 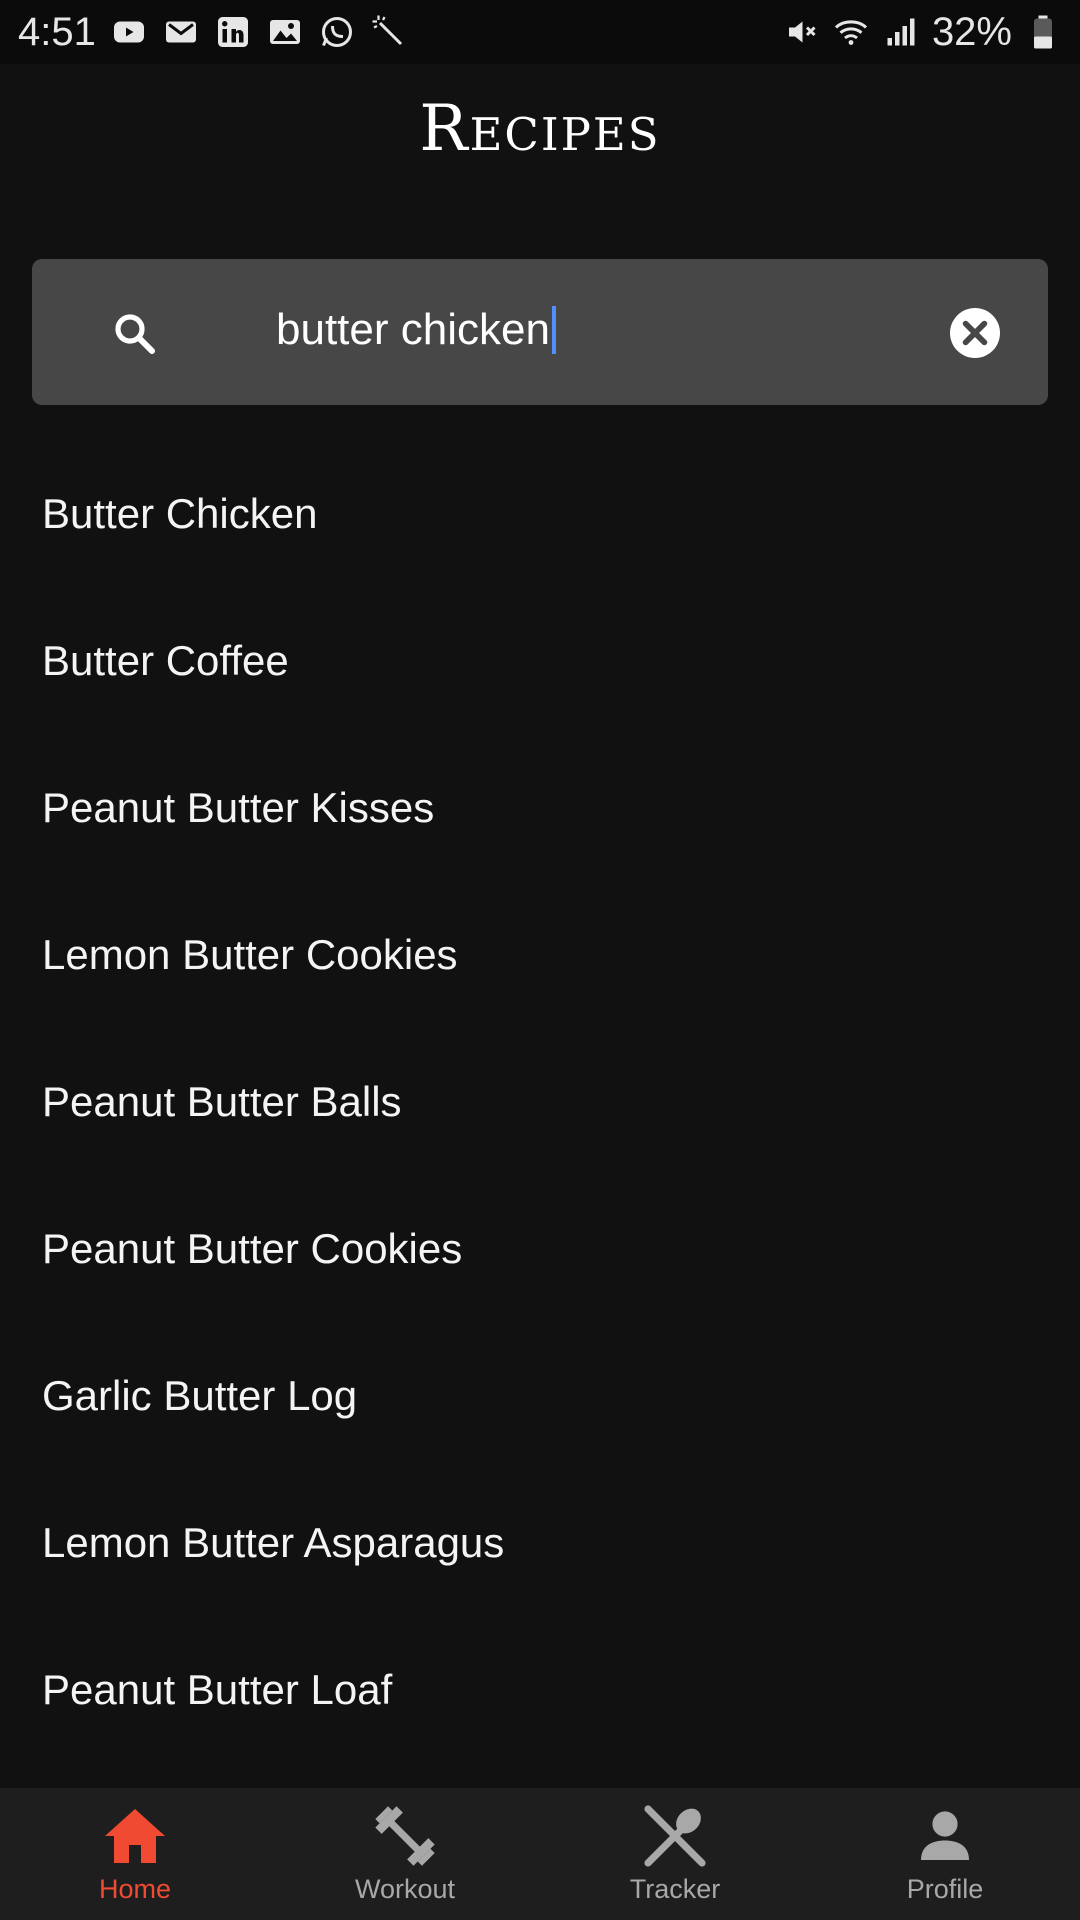 What do you see at coordinates (945, 1889) in the screenshot?
I see `nav-label-profile: Profile` at bounding box center [945, 1889].